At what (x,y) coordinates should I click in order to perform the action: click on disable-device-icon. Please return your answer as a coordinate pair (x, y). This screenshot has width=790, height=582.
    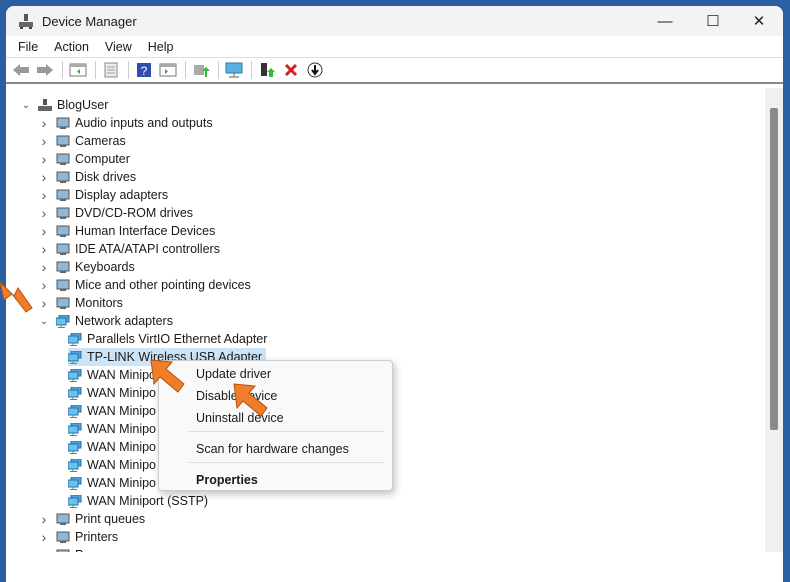
    Looking at the image, I should click on (315, 70).